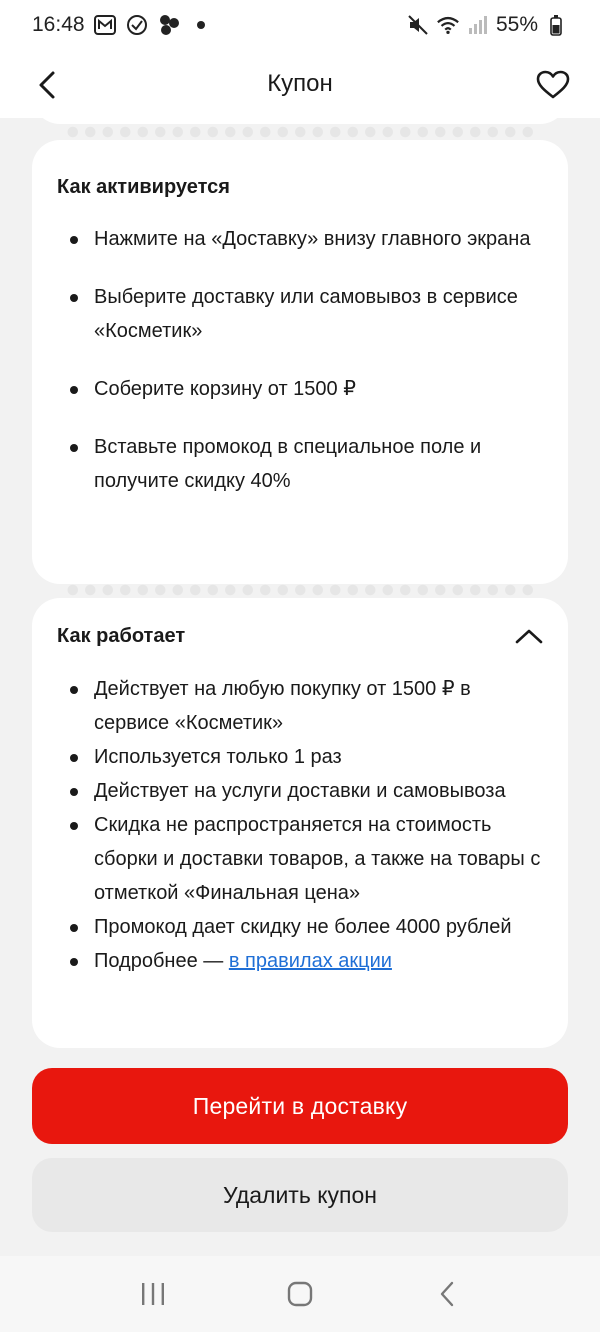 This screenshot has height=1332, width=600. I want to click on signal-icon, so click(478, 25).